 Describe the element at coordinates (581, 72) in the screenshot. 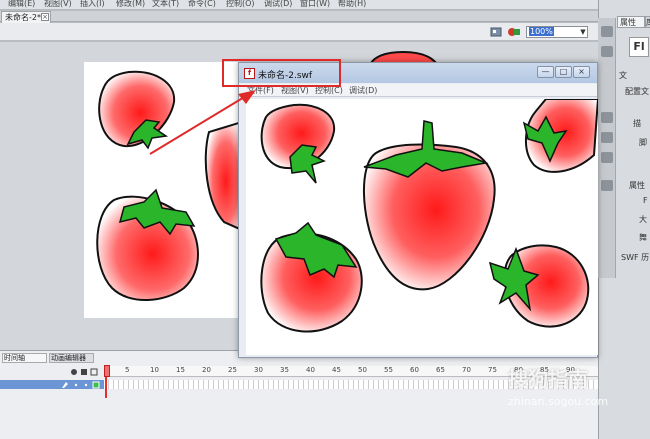

I see `close-button: ×` at that location.